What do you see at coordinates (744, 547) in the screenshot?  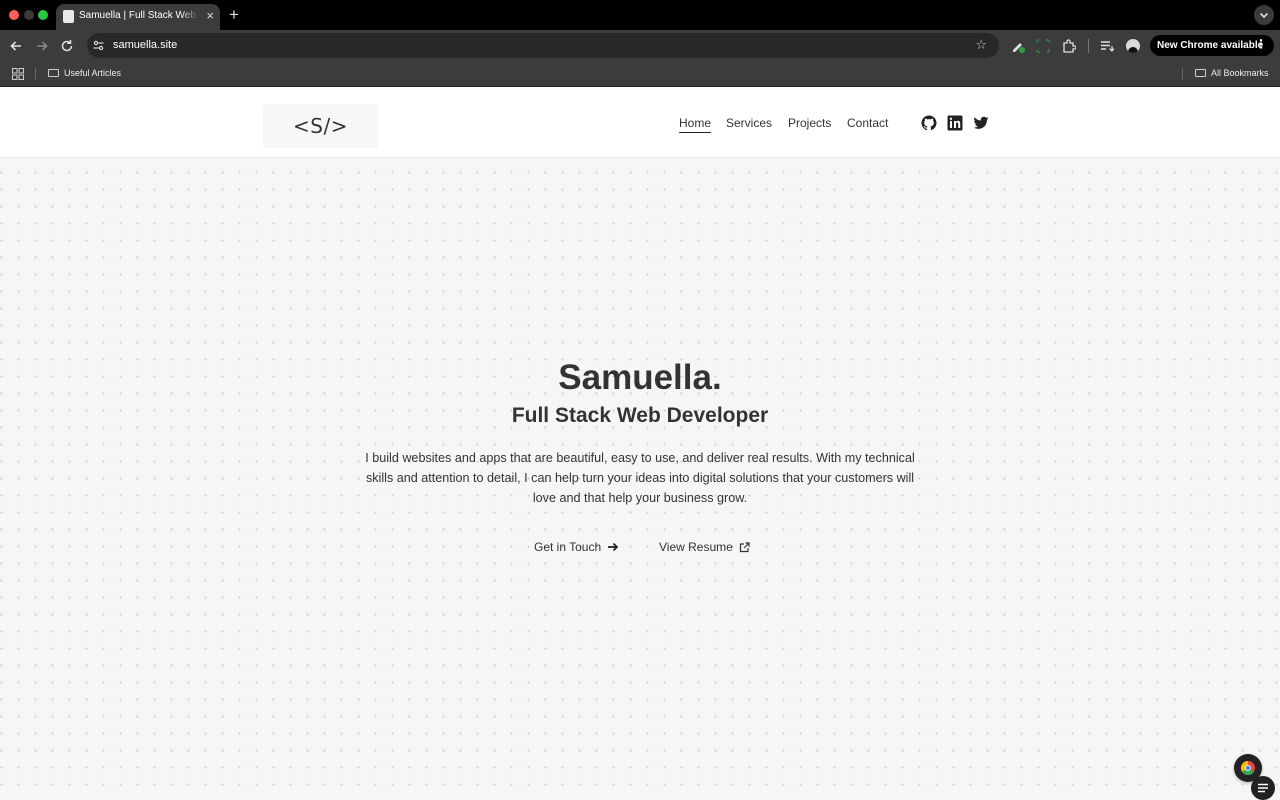 I see `external-link-icon` at bounding box center [744, 547].